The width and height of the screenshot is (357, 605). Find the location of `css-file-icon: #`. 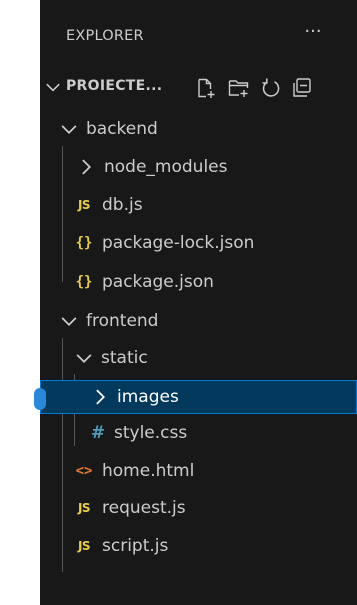

css-file-icon: # is located at coordinates (98, 433).